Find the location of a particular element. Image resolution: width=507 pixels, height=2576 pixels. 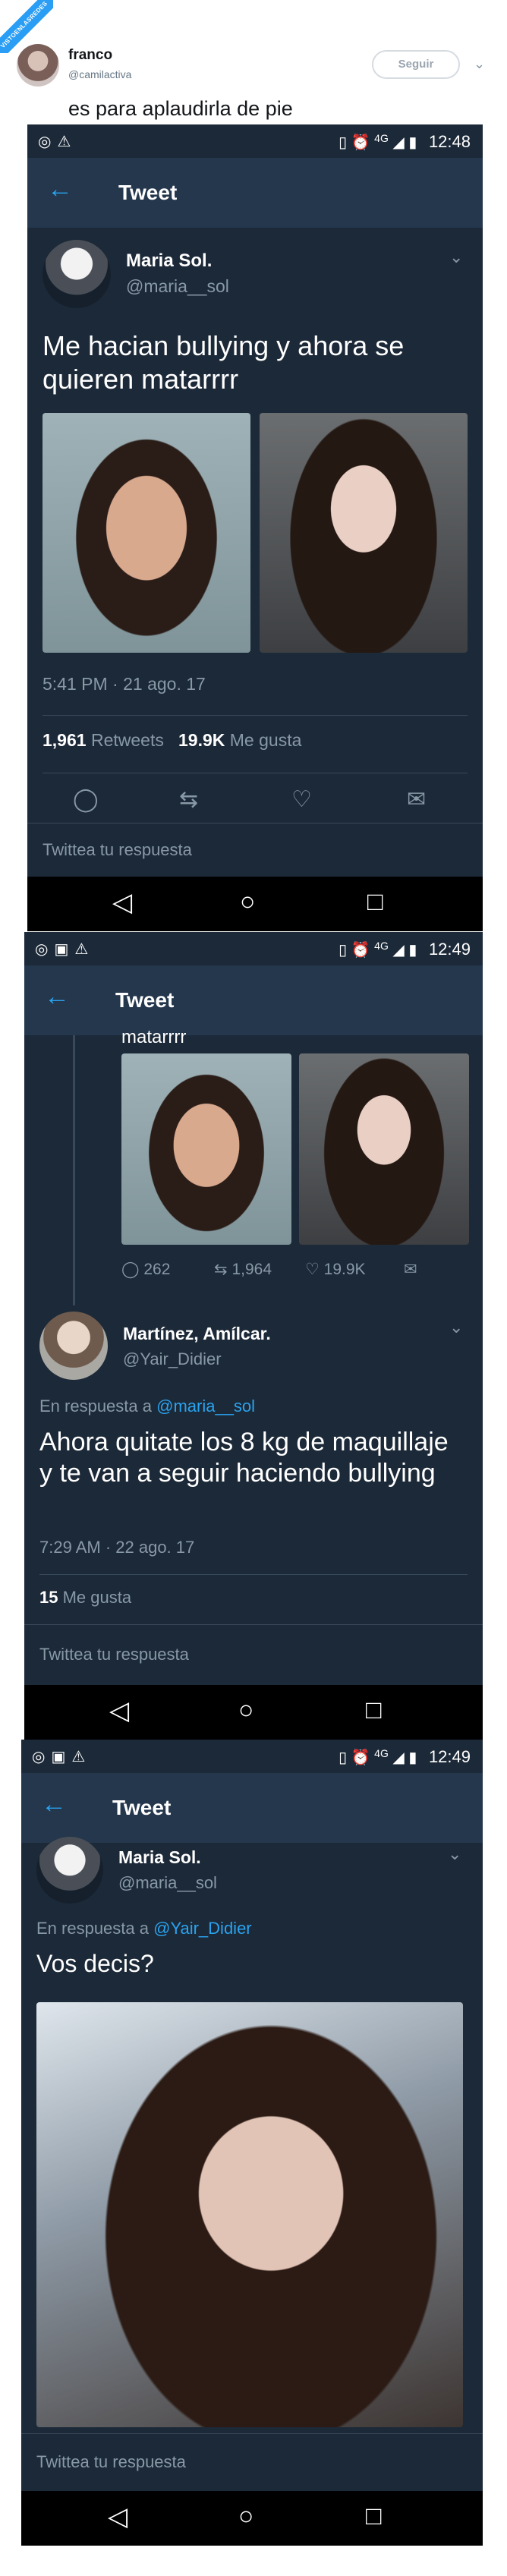

status-time: 12:49 is located at coordinates (450, 1756).